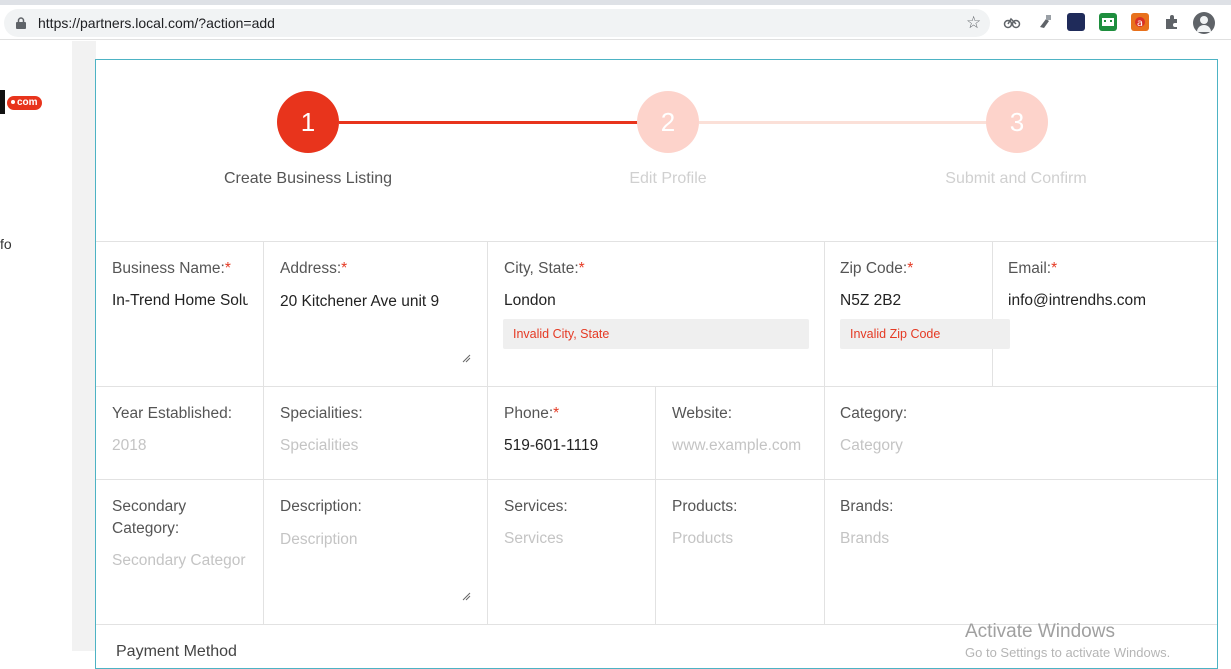 The image size is (1231, 669). Describe the element at coordinates (877, 268) in the screenshot. I see `zip-code-label: Zip Code:*` at that location.